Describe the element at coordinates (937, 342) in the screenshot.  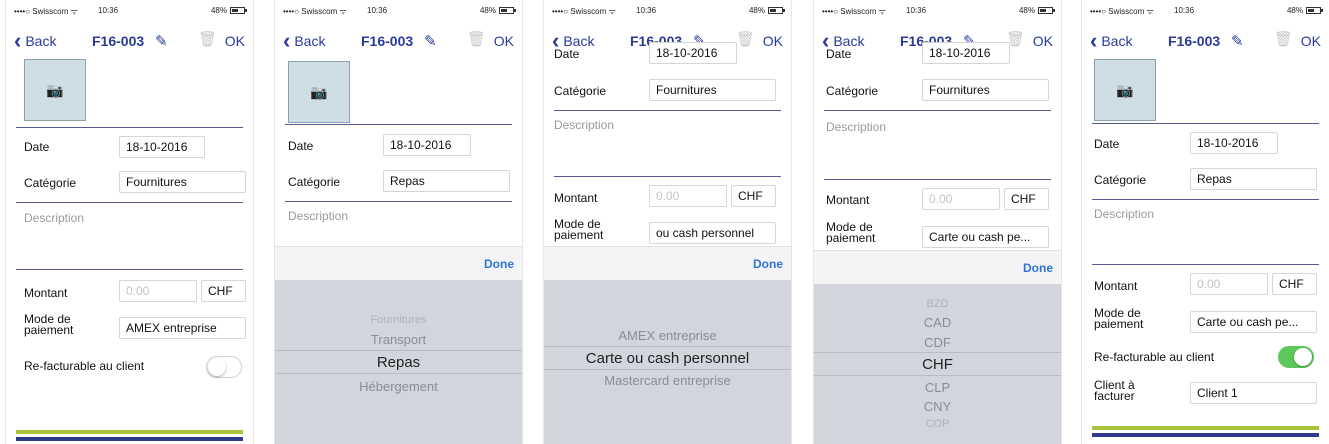
I see `picker-option: CDF` at that location.